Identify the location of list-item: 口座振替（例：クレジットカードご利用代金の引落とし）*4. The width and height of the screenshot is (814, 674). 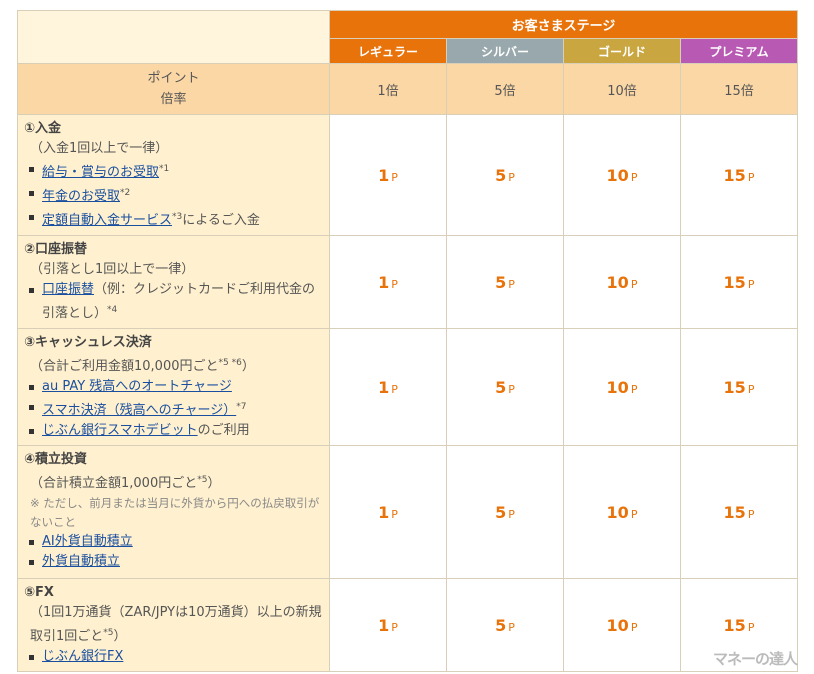
(173, 302).